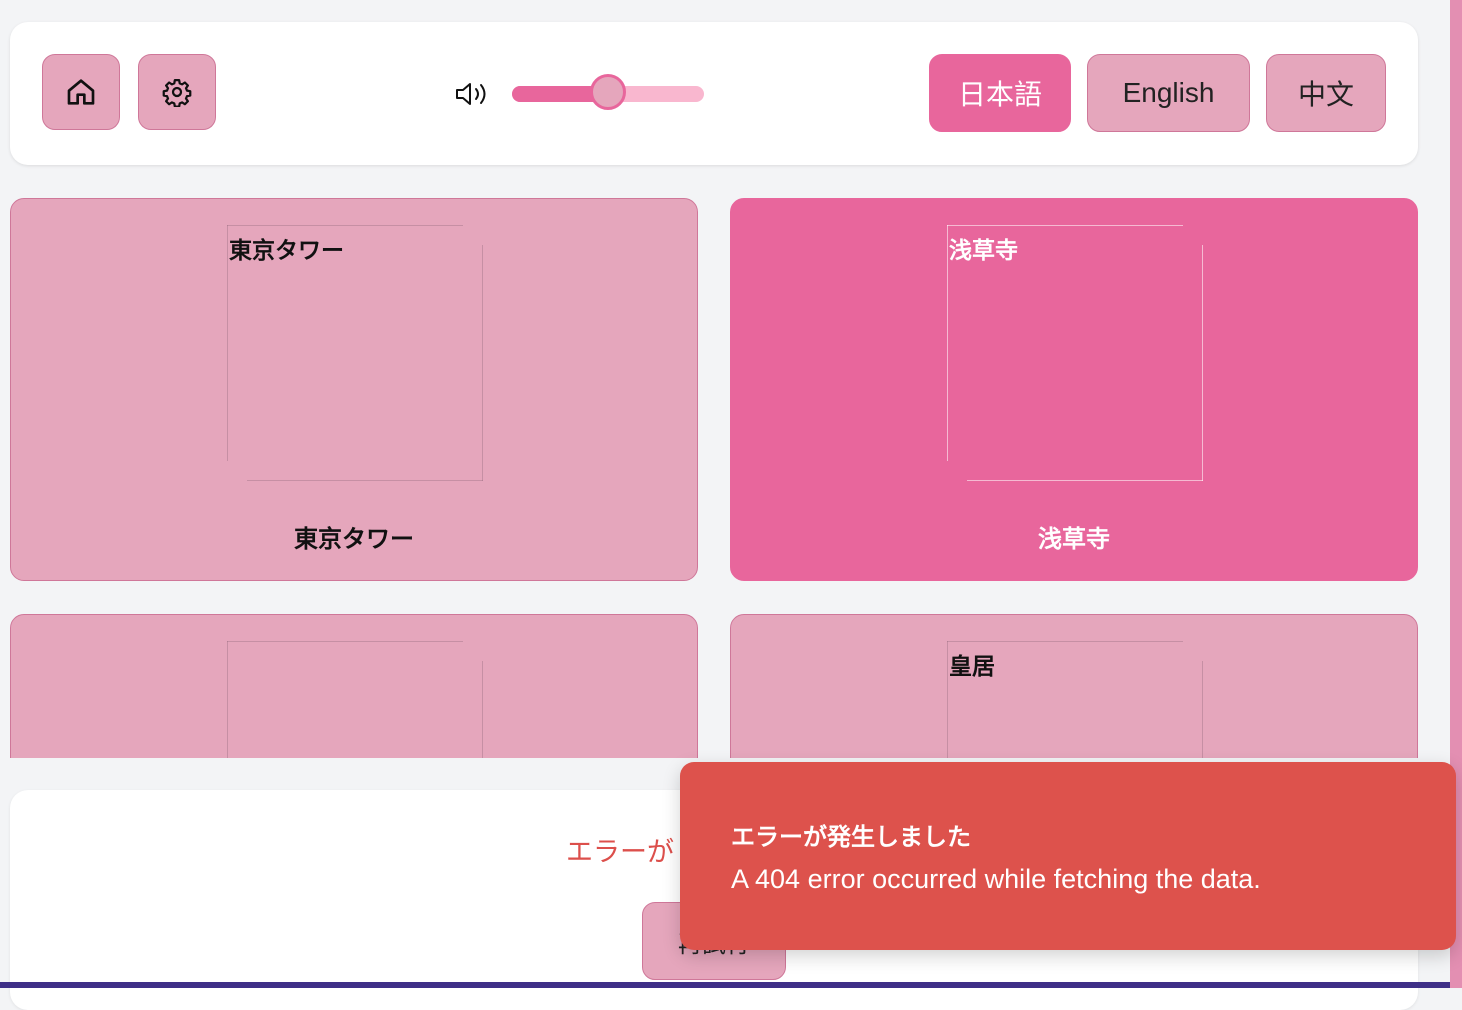 The height and width of the screenshot is (1010, 1462). Describe the element at coordinates (851, 837) in the screenshot. I see `toast-title: エラーが発生しました` at that location.